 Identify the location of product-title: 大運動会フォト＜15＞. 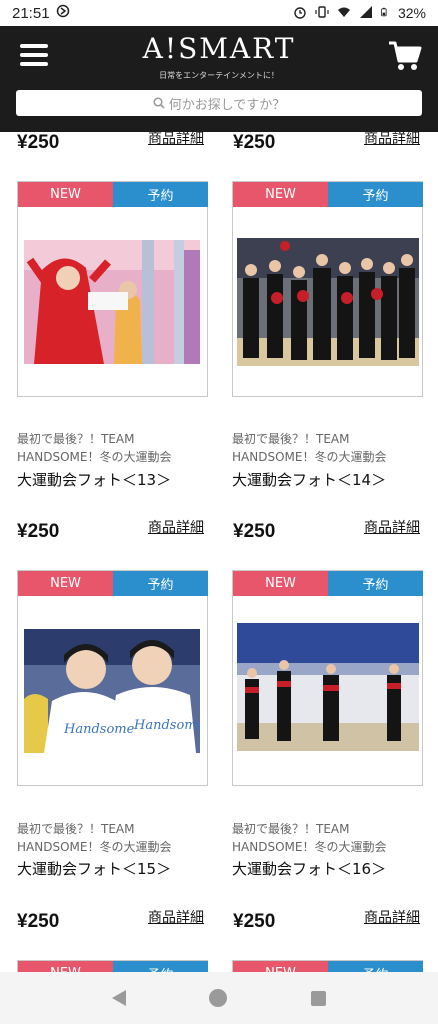
(114, 868).